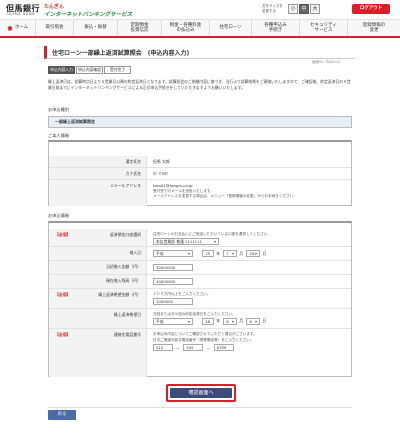  Describe the element at coordinates (200, 282) in the screenshot. I see `row-current-balance: 現在借入残高（円） 10000000` at that location.